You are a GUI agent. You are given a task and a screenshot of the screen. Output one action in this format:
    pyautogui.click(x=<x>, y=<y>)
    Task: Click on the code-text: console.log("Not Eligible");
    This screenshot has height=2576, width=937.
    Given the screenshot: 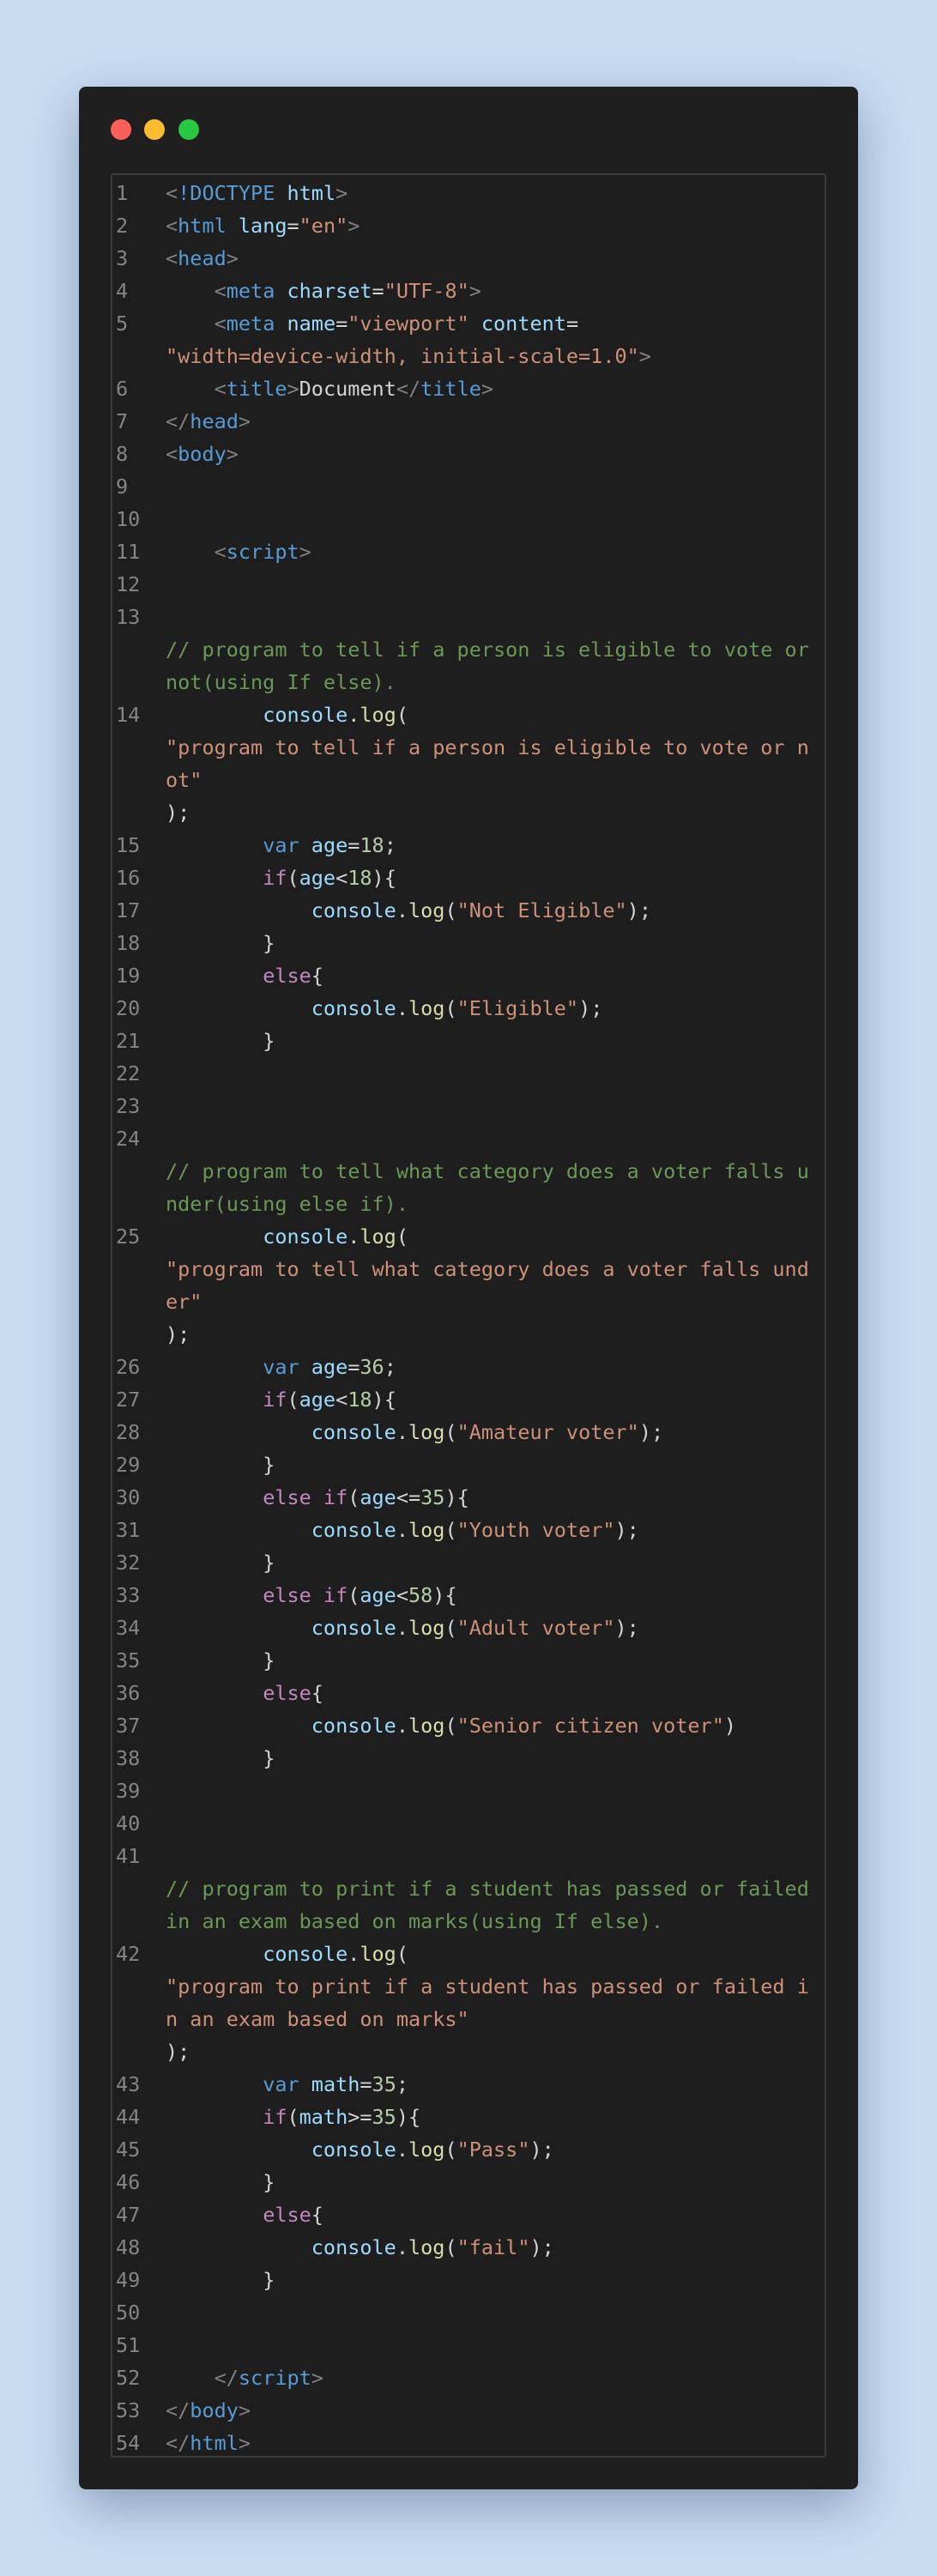 What is the action you would take?
    pyautogui.click(x=488, y=910)
    